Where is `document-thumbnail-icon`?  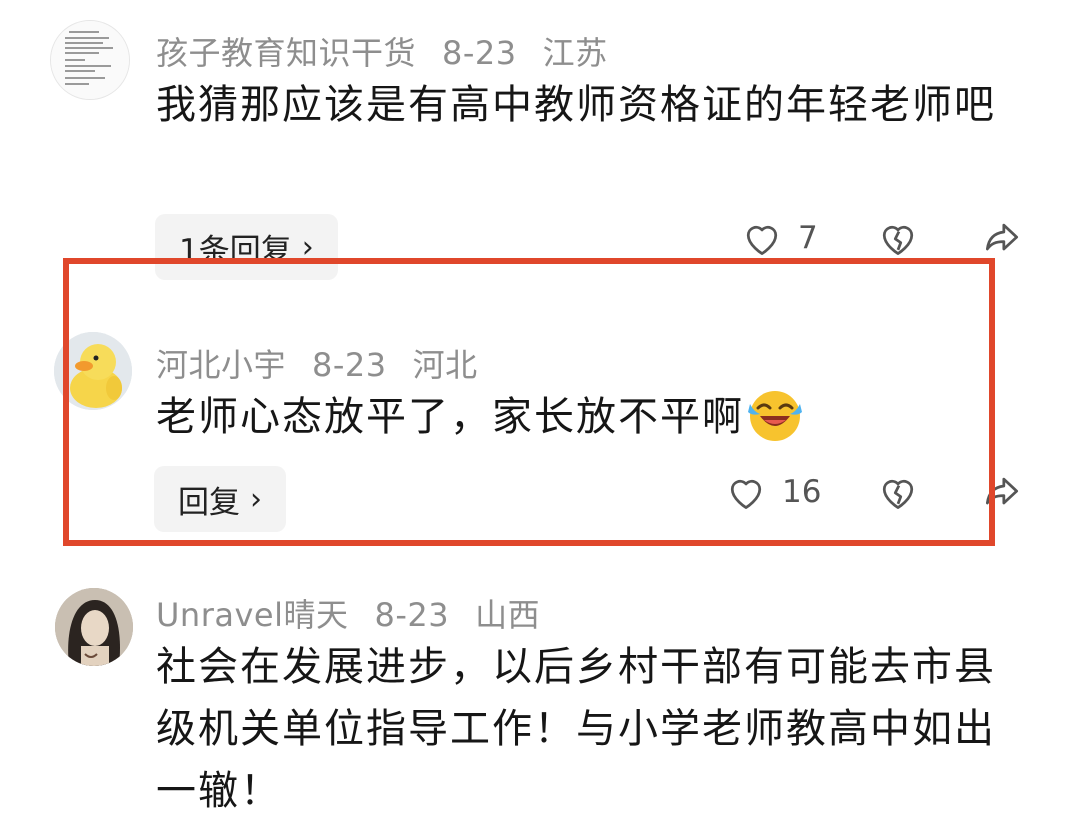 document-thumbnail-icon is located at coordinates (90, 60).